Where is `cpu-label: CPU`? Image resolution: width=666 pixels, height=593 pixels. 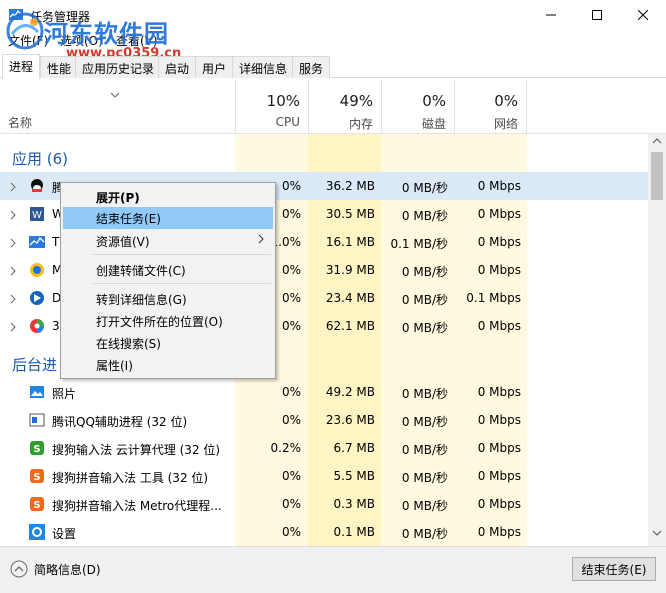
cpu-label: CPU is located at coordinates (287, 122).